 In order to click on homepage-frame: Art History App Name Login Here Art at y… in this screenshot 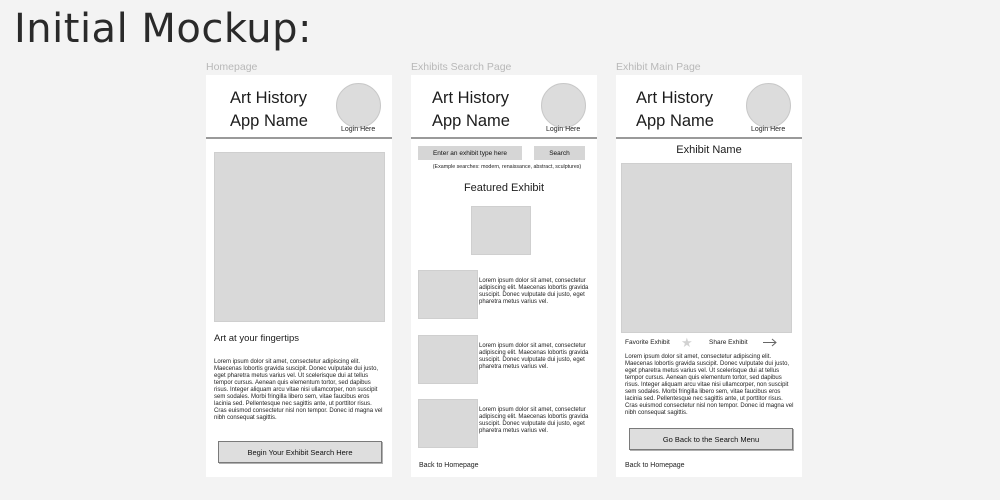, I will do `click(299, 276)`.